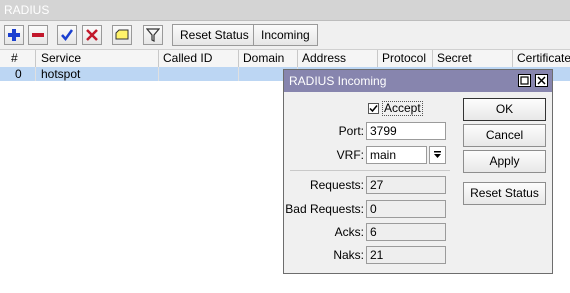  I want to click on close-button, so click(541, 80).